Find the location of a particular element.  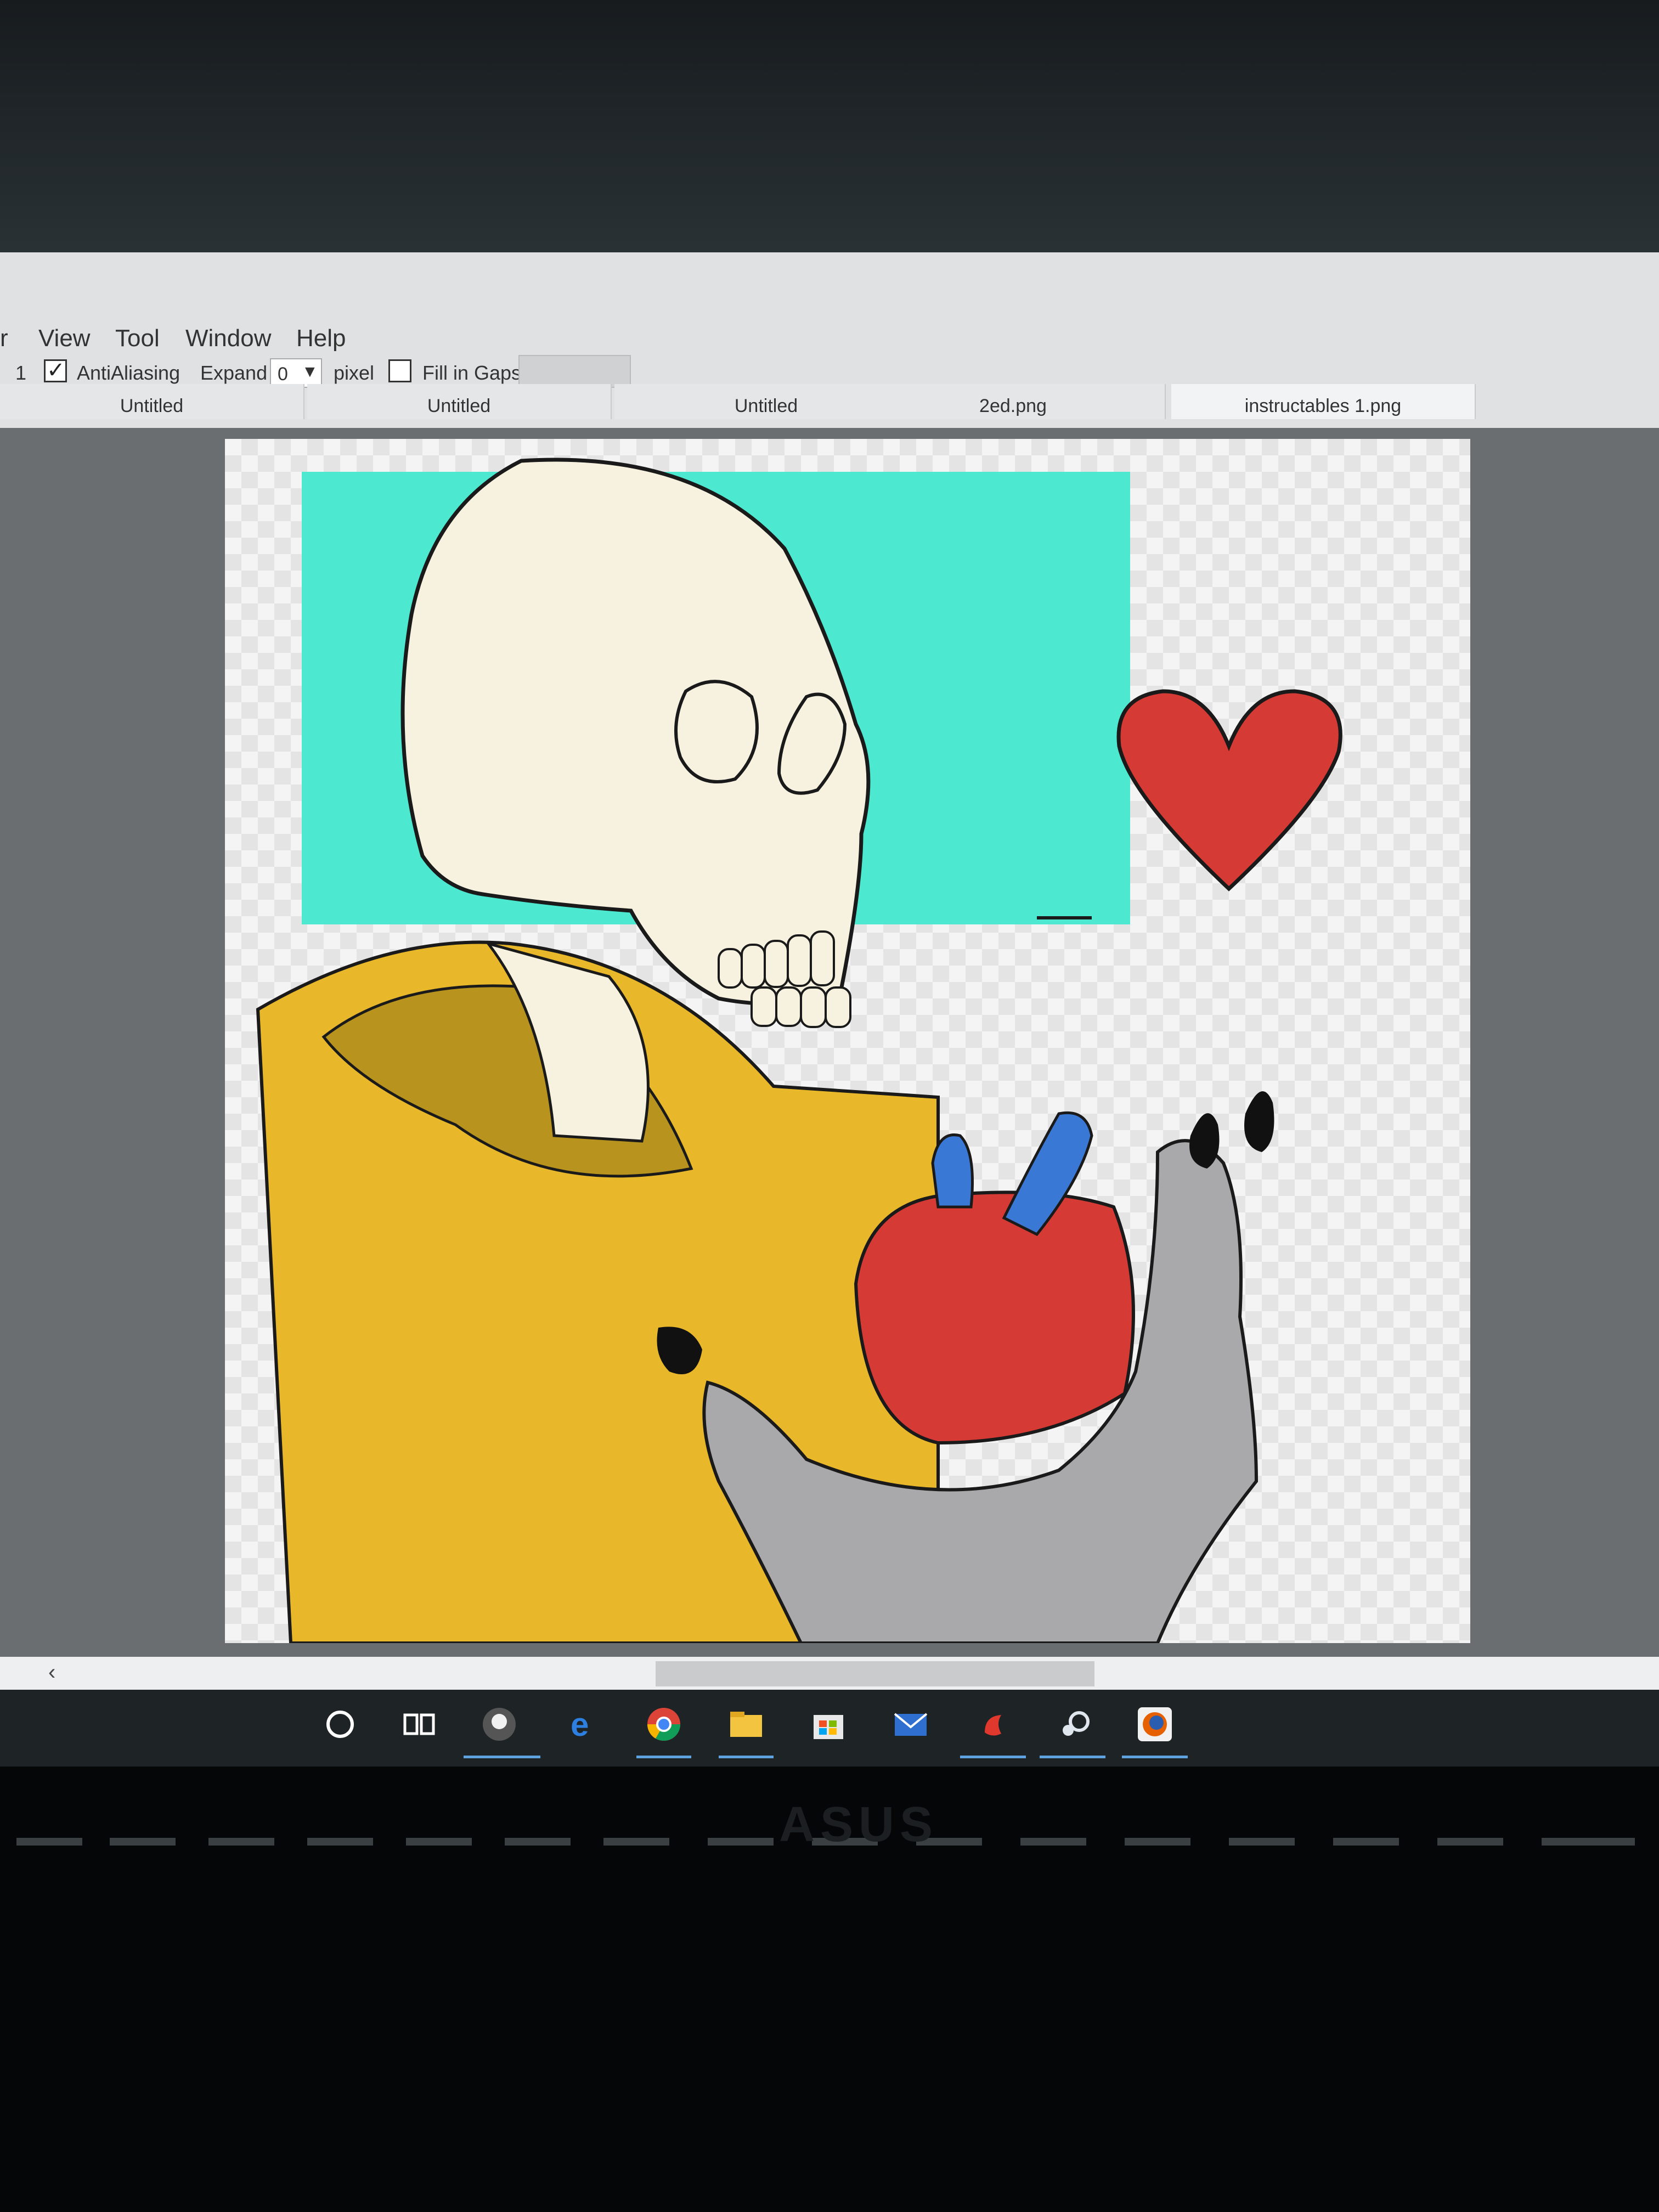

asus-logo: ASUS is located at coordinates (859, 1824).